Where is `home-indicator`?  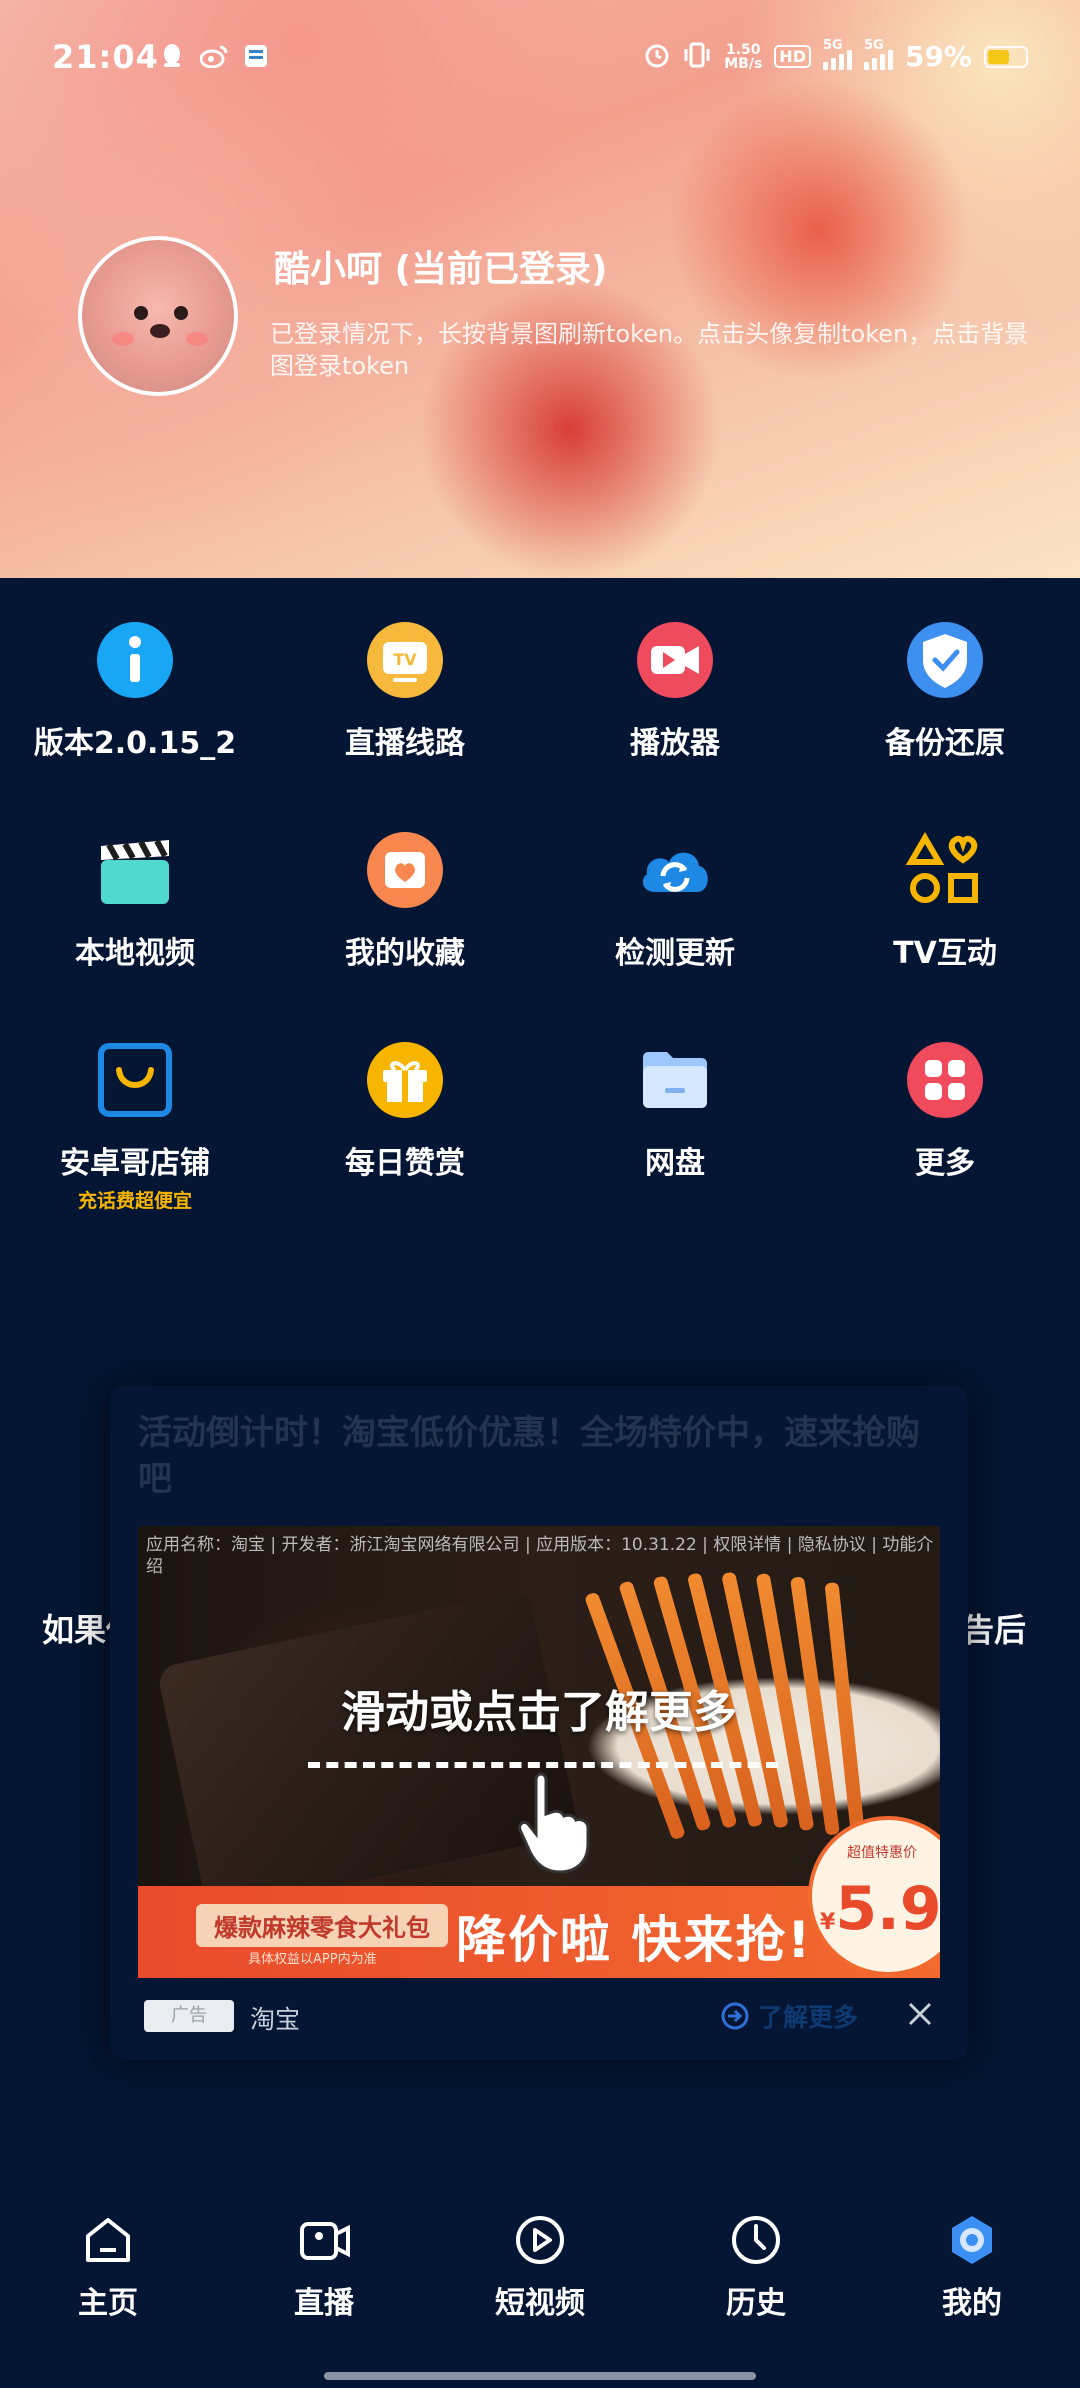
home-indicator is located at coordinates (540, 2376).